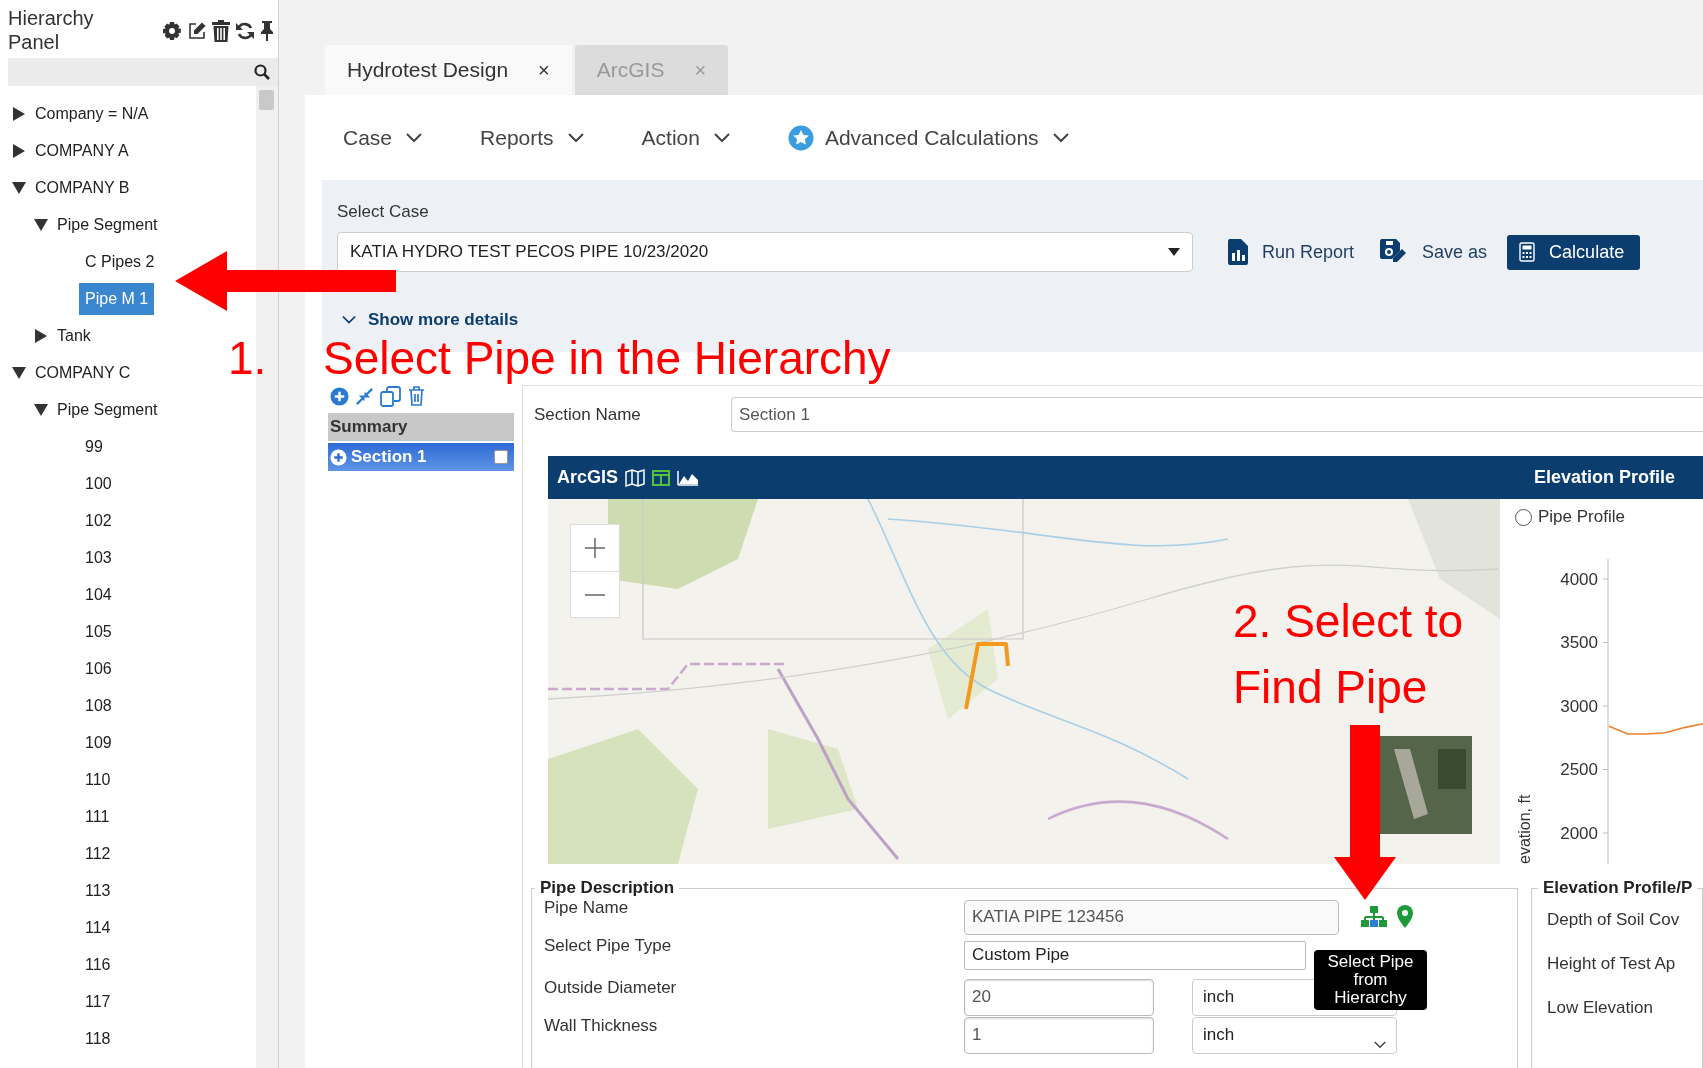 The width and height of the screenshot is (1703, 1068). Describe the element at coordinates (364, 396) in the screenshot. I see `collapse-icon` at that location.